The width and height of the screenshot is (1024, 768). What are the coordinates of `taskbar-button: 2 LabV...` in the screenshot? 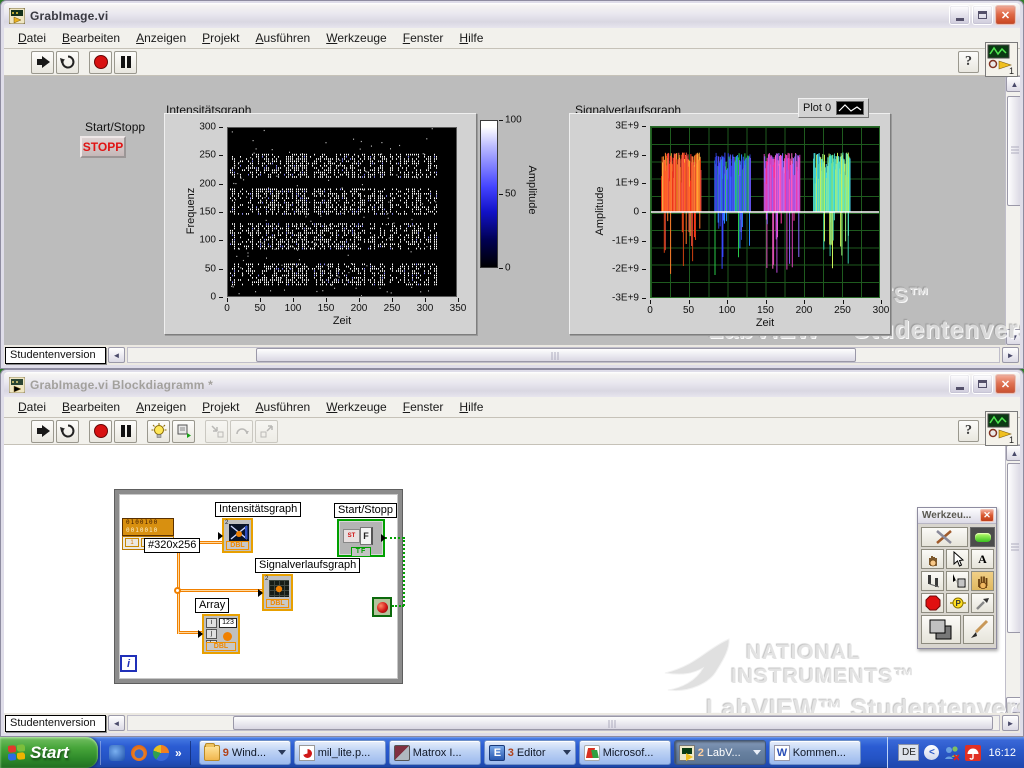 It's located at (719, 752).